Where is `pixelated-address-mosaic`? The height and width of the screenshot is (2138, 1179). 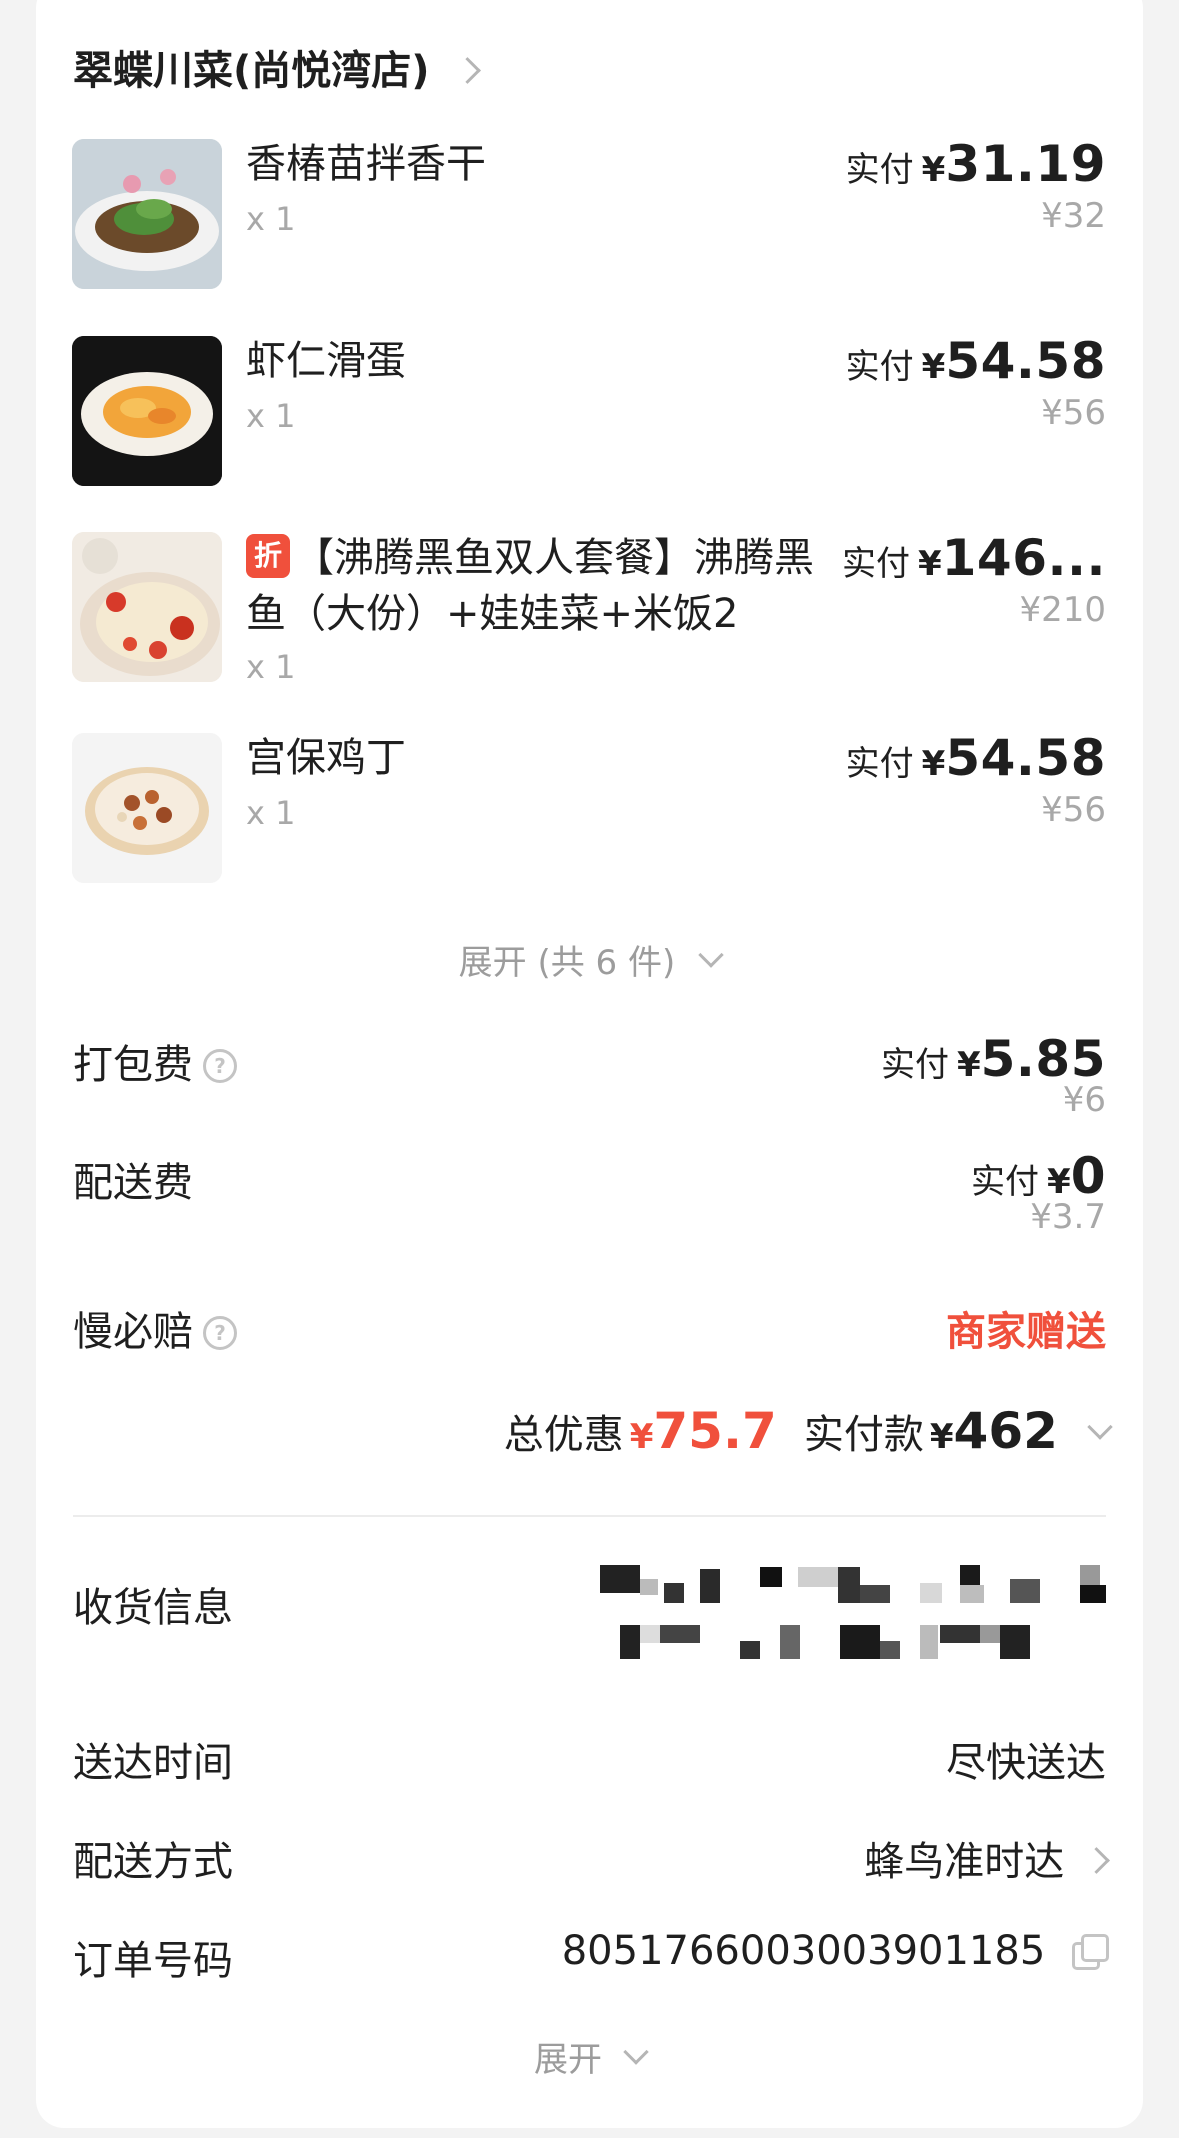 pixelated-address-mosaic is located at coordinates (853, 1612).